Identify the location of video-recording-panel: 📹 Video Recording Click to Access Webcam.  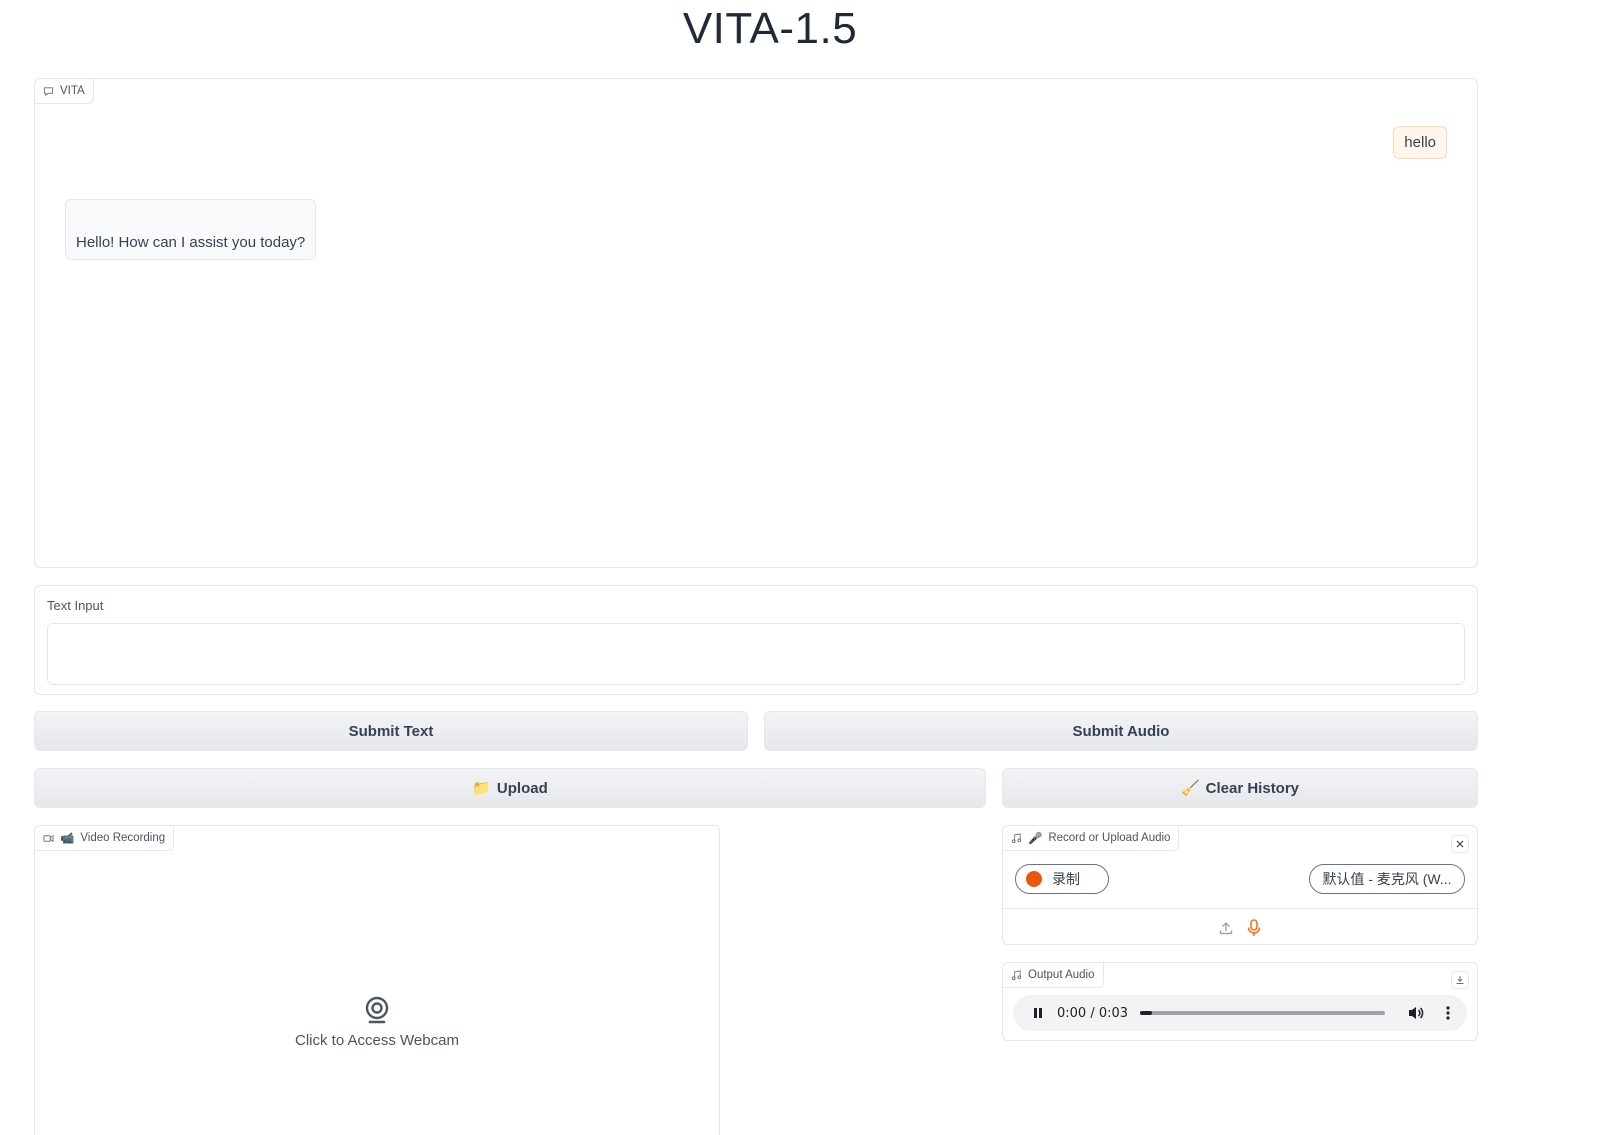
(377, 980).